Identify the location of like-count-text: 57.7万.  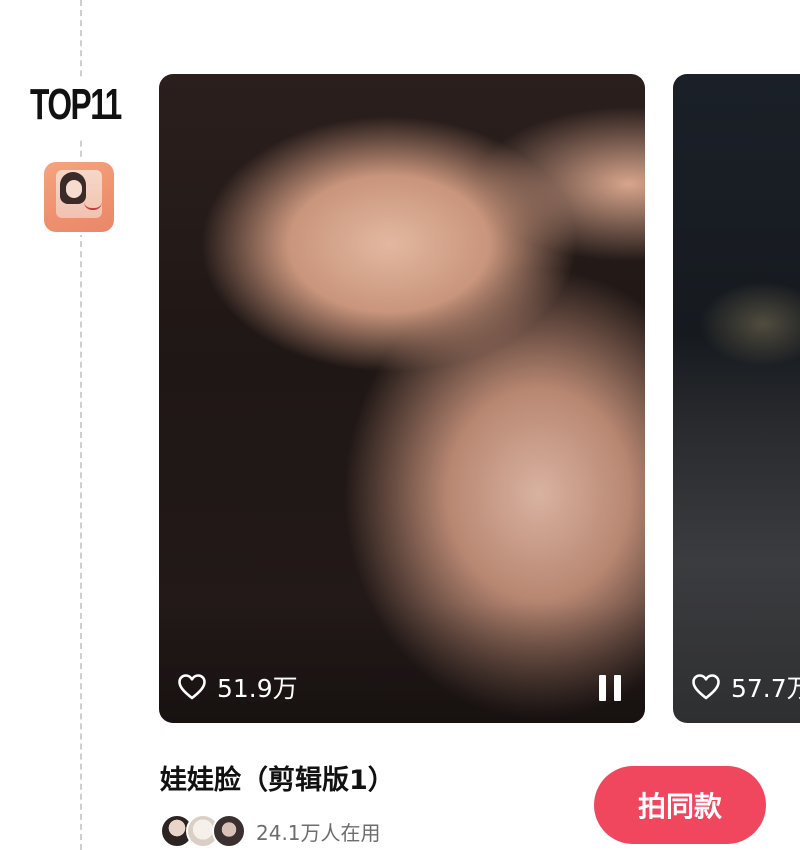
(765, 688).